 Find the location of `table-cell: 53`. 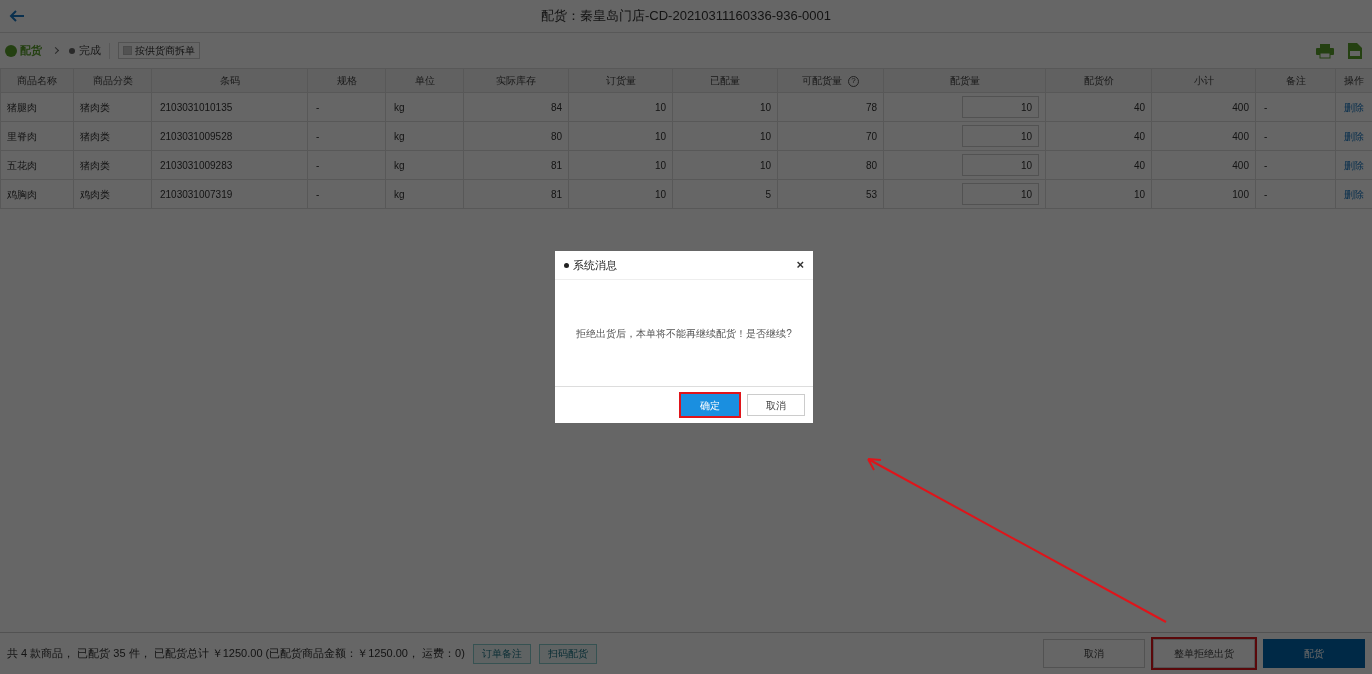

table-cell: 53 is located at coordinates (830, 194).